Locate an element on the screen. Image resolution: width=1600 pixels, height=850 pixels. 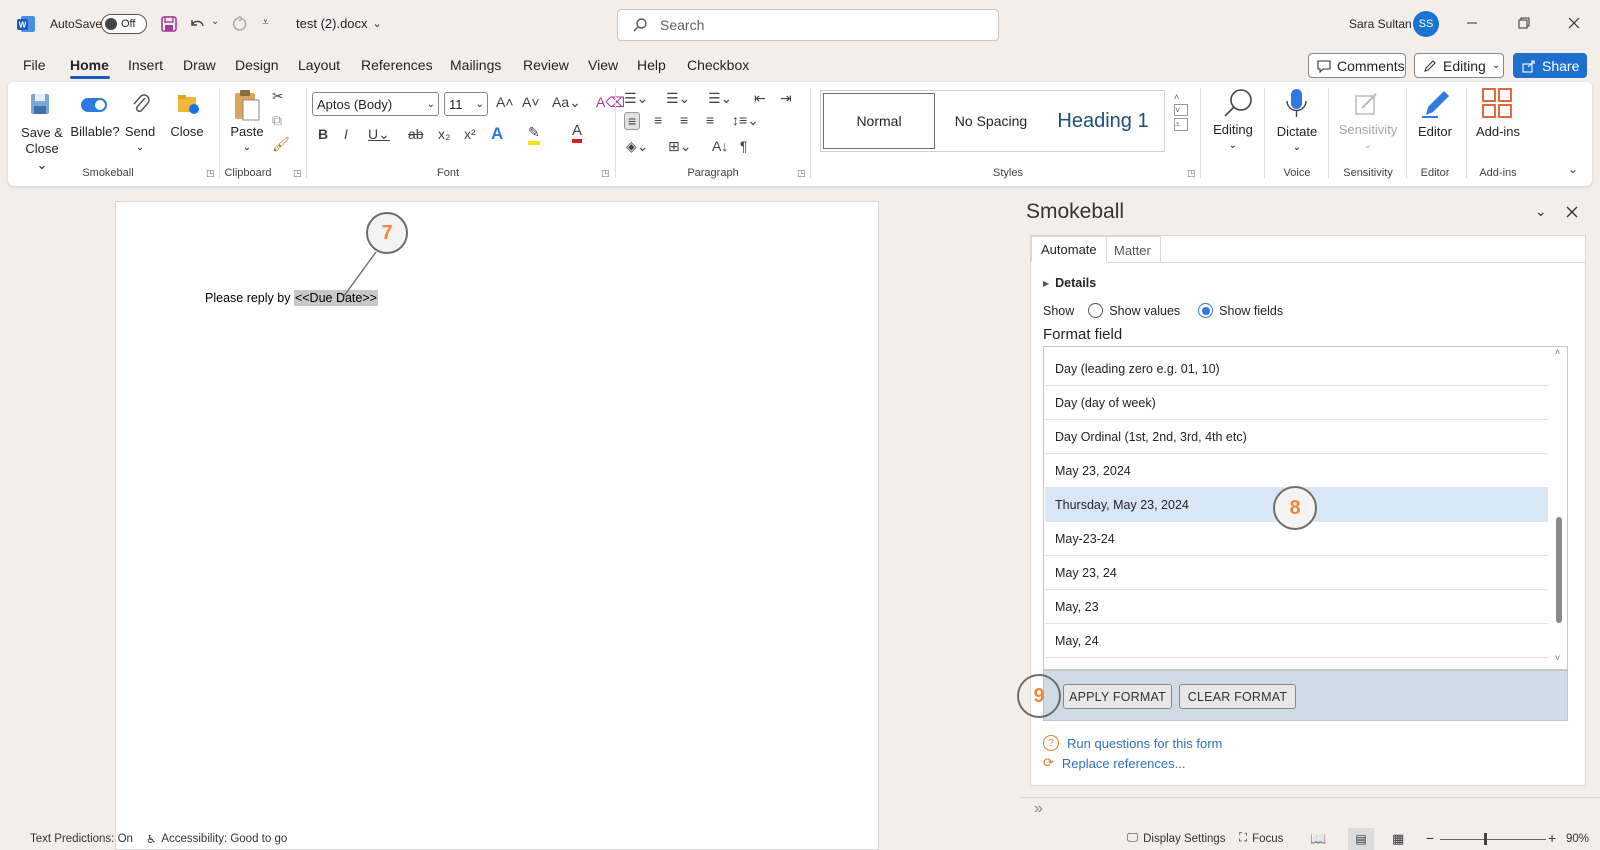
accessibility-status: ♿ Accessibility: Good to go is located at coordinates (216, 839).